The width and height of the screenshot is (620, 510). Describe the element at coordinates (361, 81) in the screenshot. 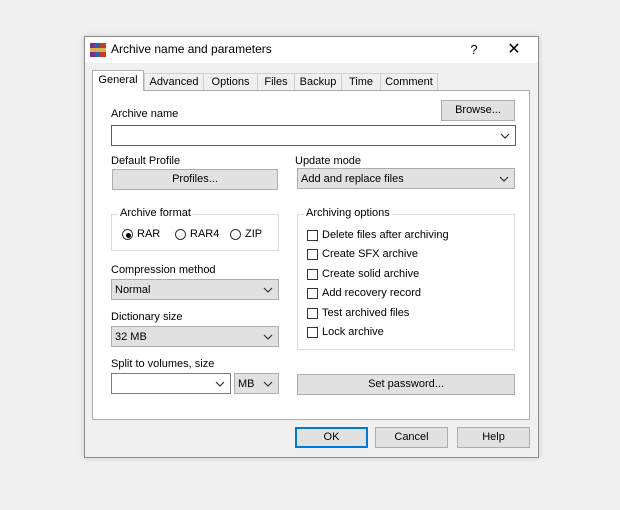

I see `tab-time: Time` at that location.